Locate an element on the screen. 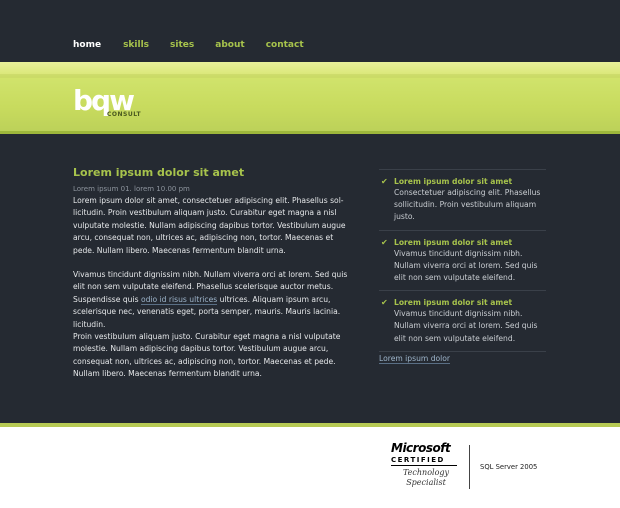 Image resolution: width=620 pixels, height=508 pixels. ms-ts-line-1: Technology is located at coordinates (426, 472).